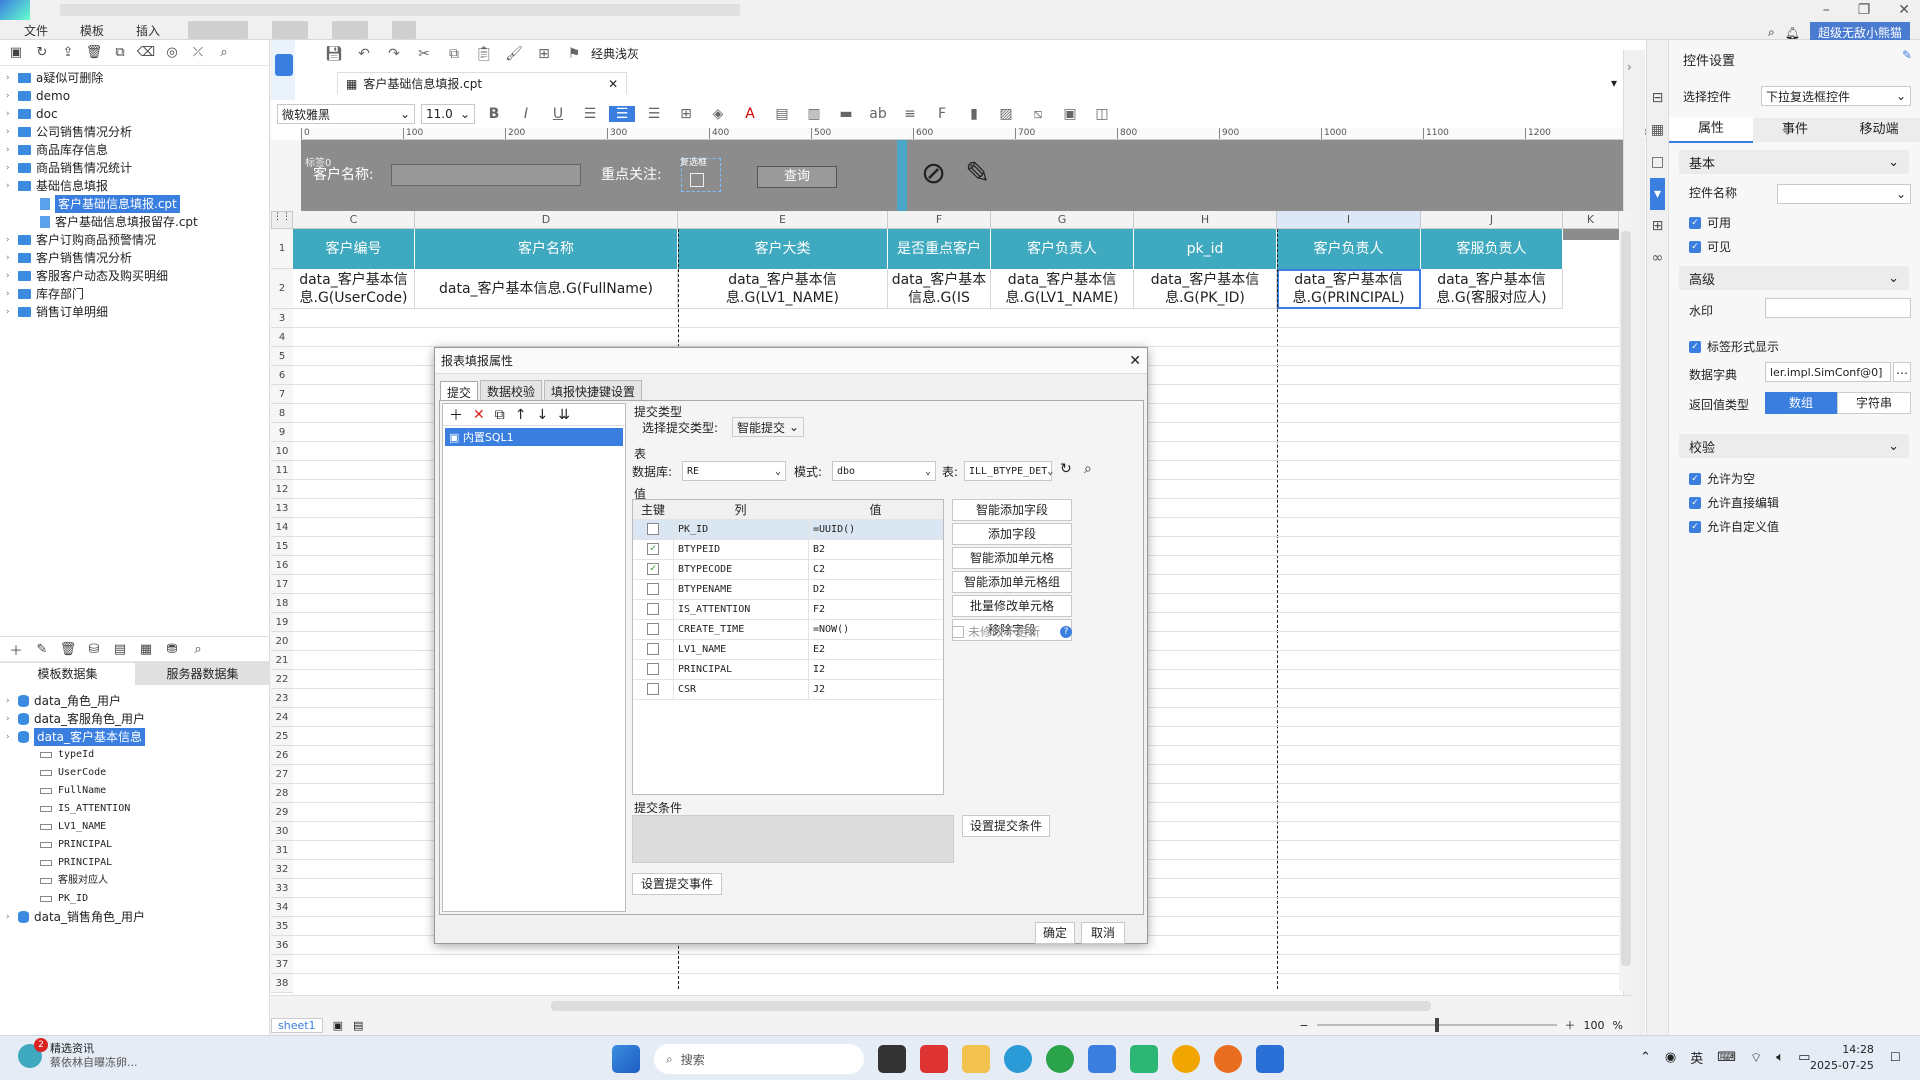 The width and height of the screenshot is (1920, 1080). I want to click on cell-icon: ▦, so click(1657, 130).